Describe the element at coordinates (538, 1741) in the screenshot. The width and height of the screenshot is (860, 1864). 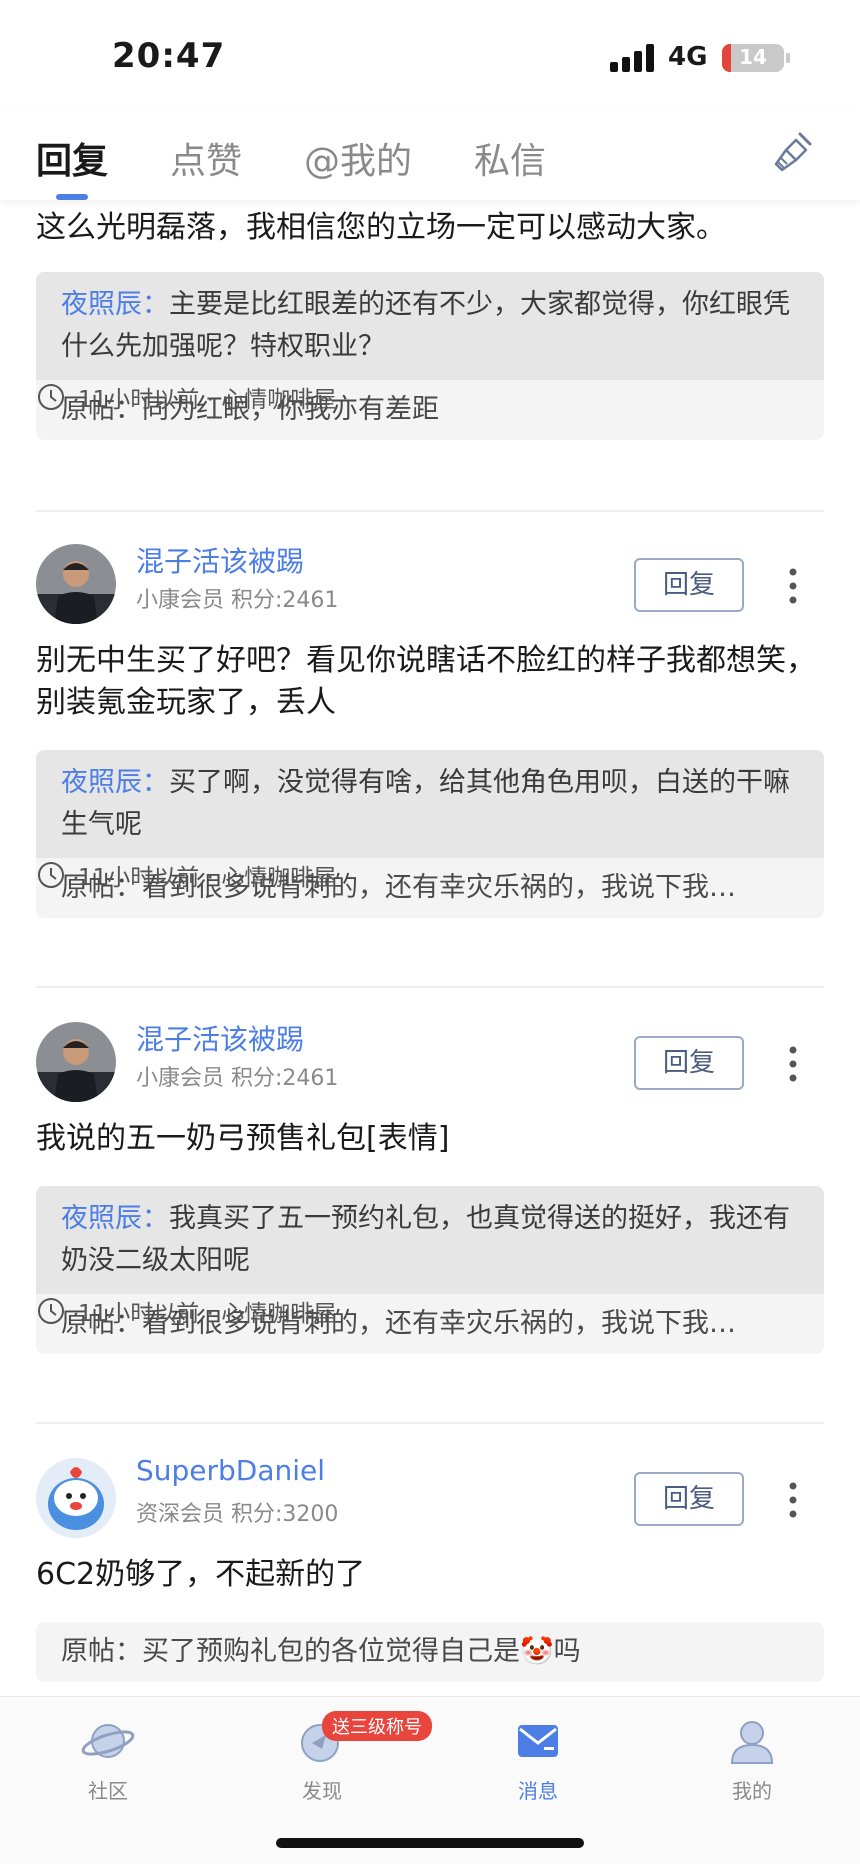
I see `message-icon` at that location.